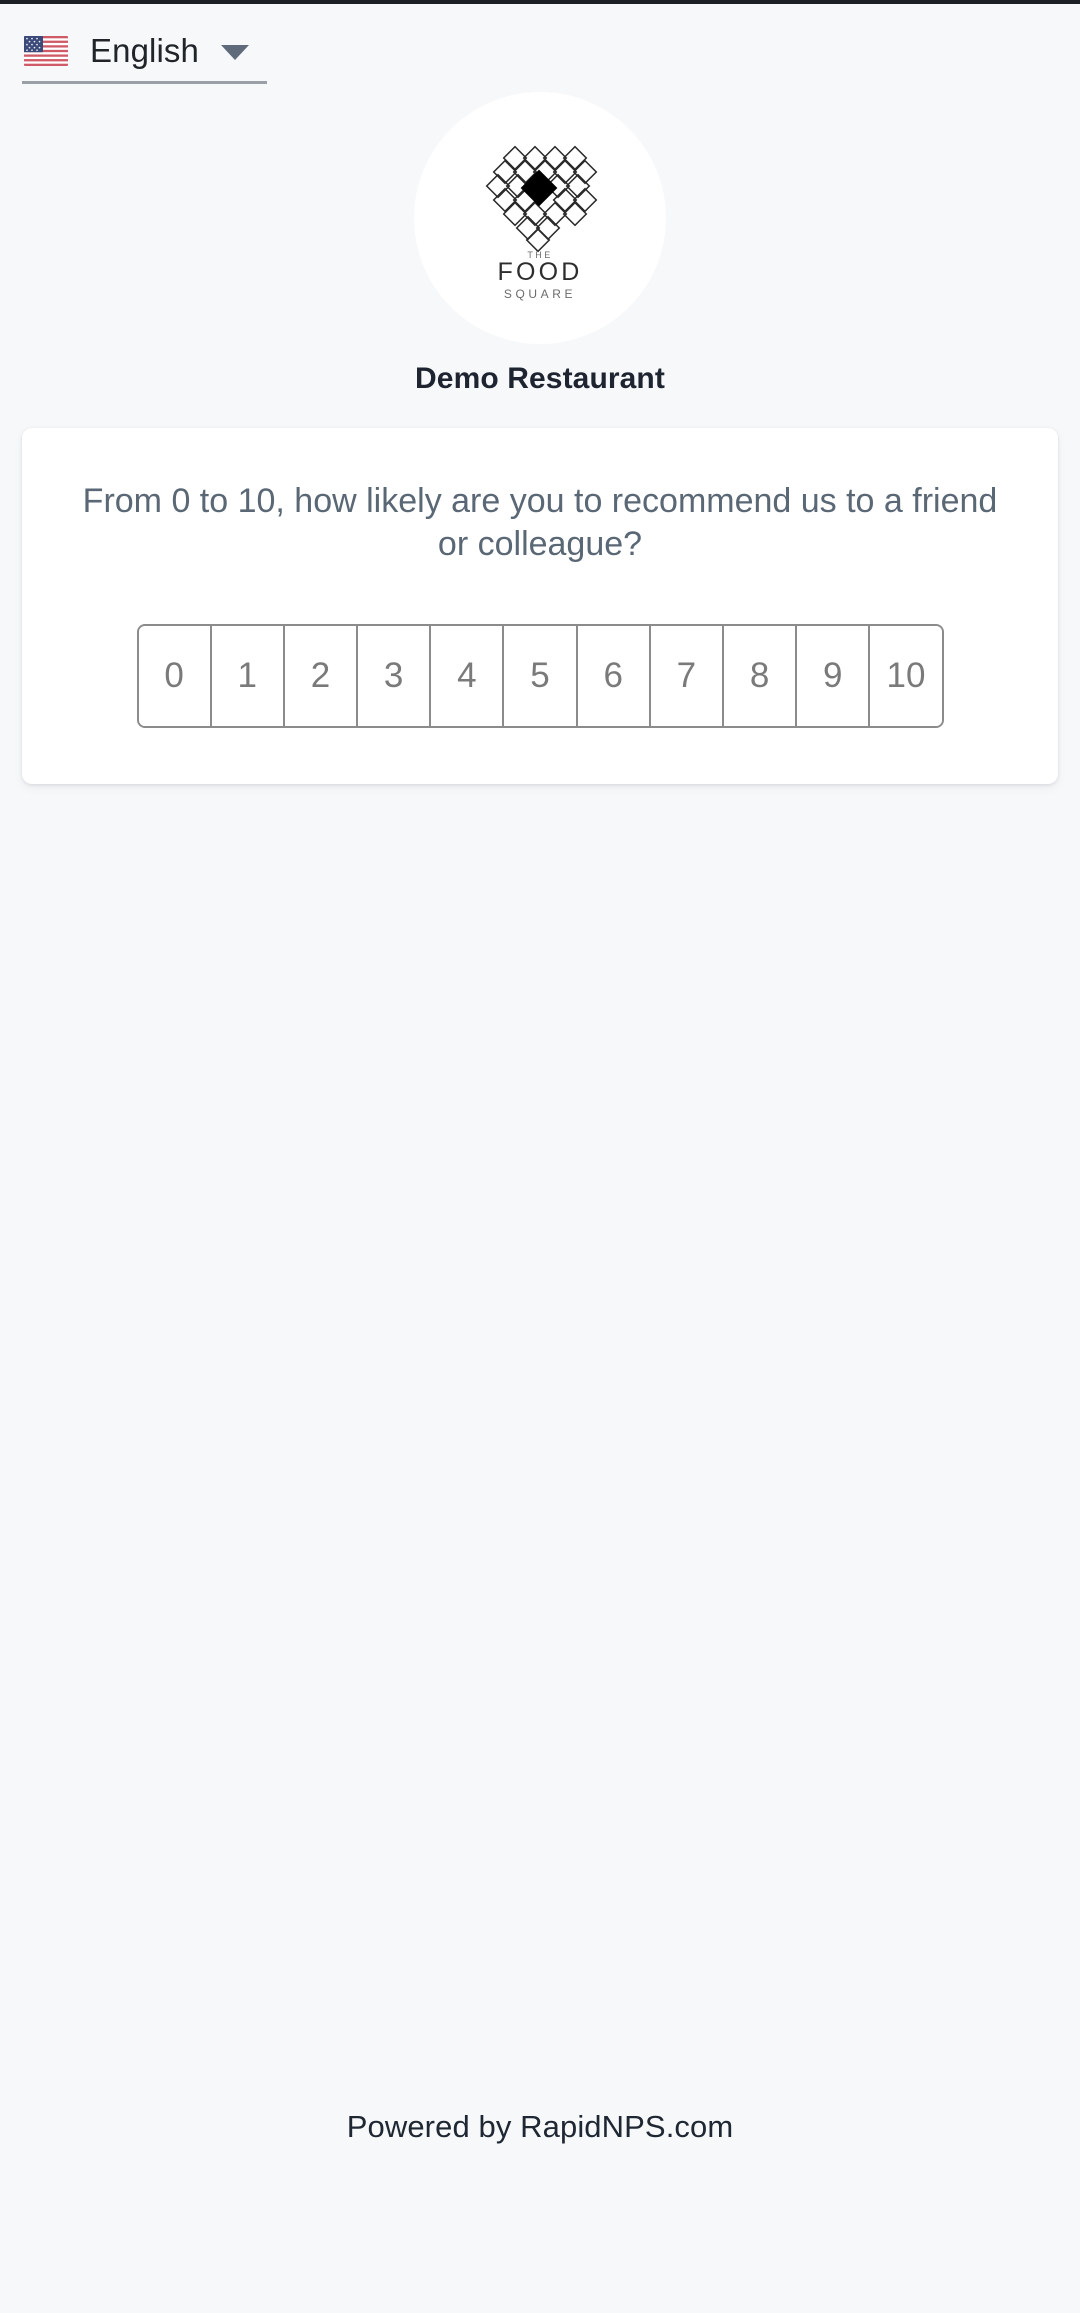 The width and height of the screenshot is (1080, 2313). What do you see at coordinates (540, 2211) in the screenshot?
I see `footer: Powered by RapidNPS.com` at bounding box center [540, 2211].